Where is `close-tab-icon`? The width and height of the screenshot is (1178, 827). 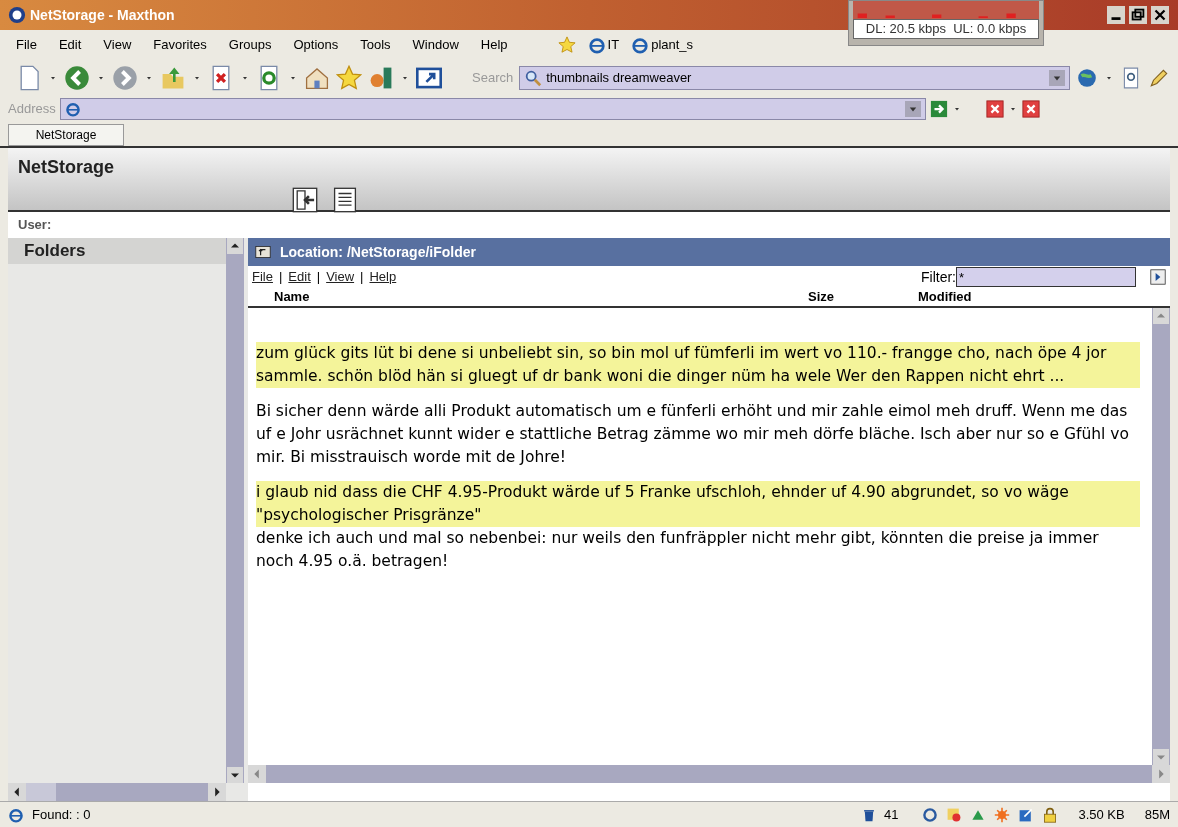
close-tab-icon is located at coordinates (994, 109).